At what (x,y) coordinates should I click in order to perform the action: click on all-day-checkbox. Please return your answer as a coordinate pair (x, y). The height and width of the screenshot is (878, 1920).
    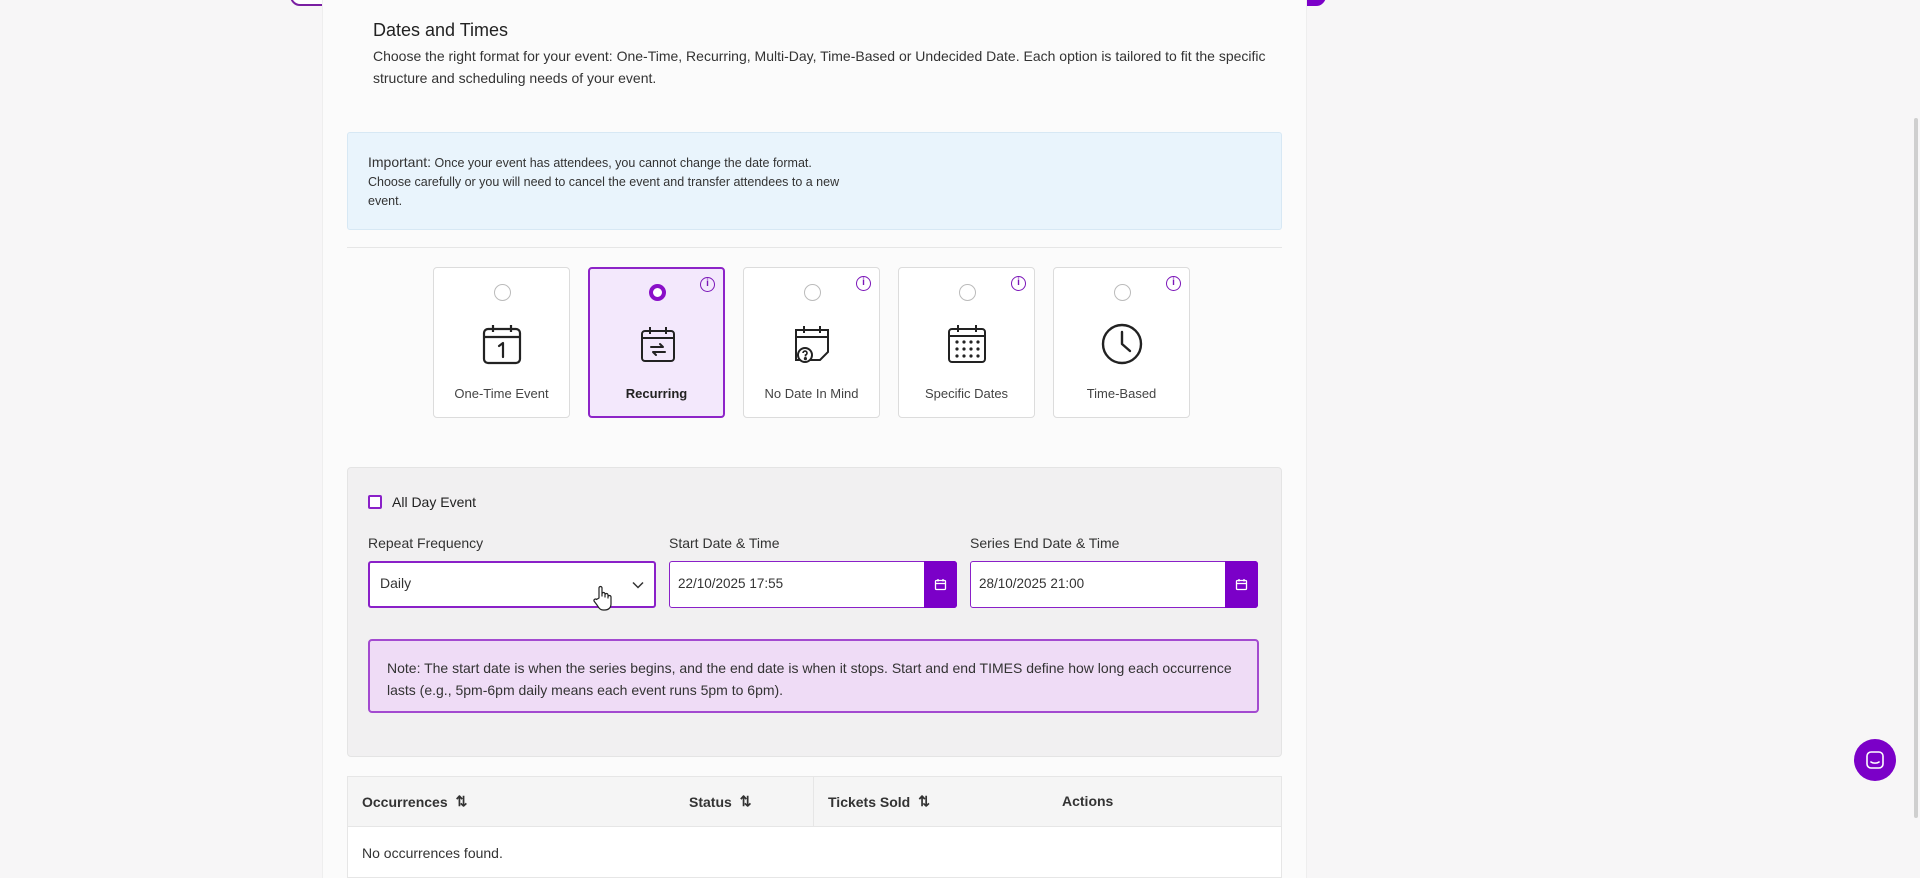
    Looking at the image, I should click on (375, 502).